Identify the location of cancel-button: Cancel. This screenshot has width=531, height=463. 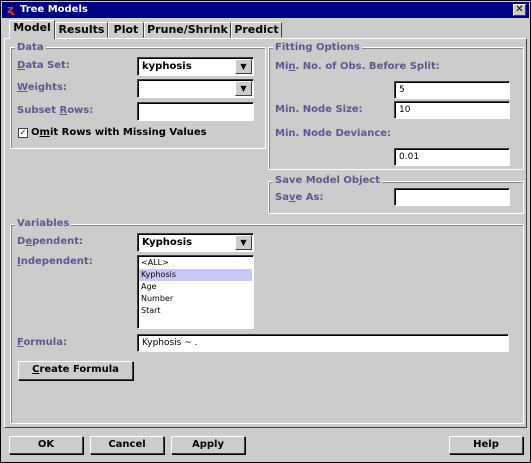
(127, 445).